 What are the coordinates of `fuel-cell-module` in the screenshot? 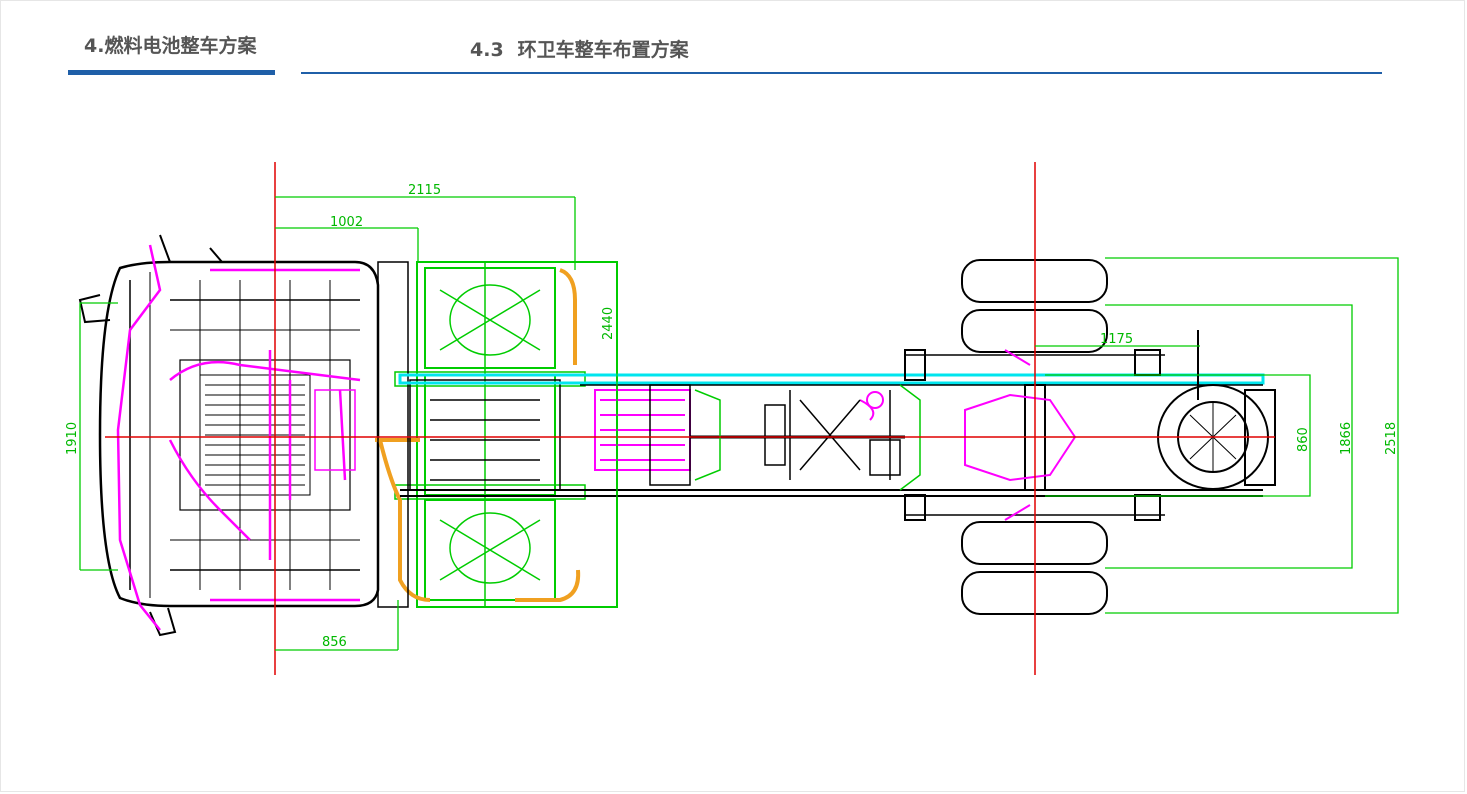 It's located at (506, 434).